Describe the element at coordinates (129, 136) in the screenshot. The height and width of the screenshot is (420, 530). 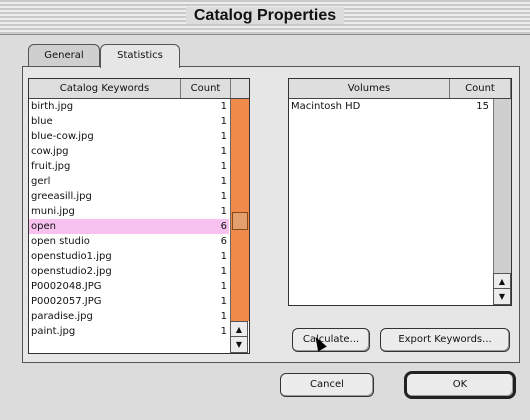
I see `keyword-row: blue-cow.jpg 1` at that location.